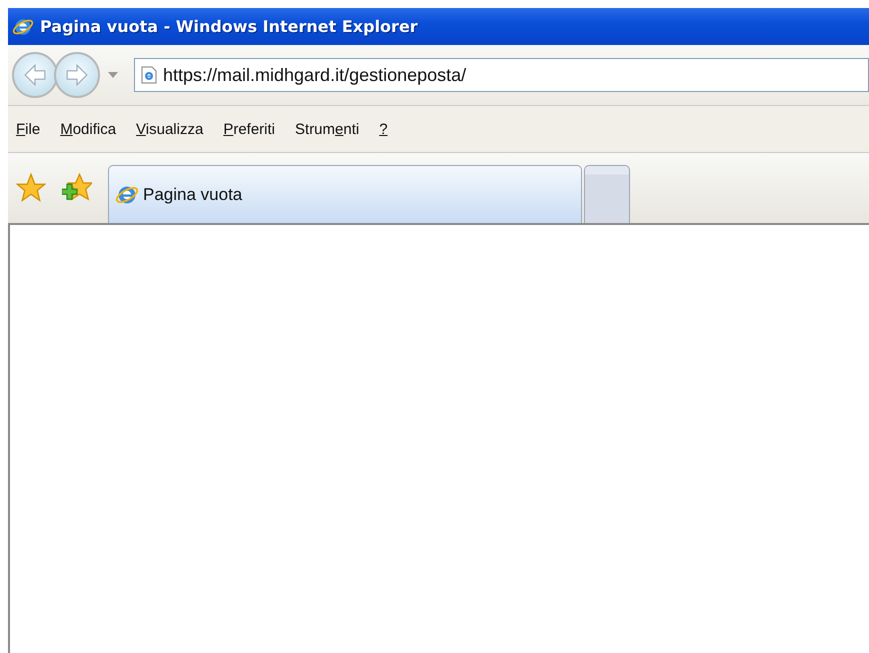  Describe the element at coordinates (345, 194) in the screenshot. I see `tab: Pagina vuota` at that location.